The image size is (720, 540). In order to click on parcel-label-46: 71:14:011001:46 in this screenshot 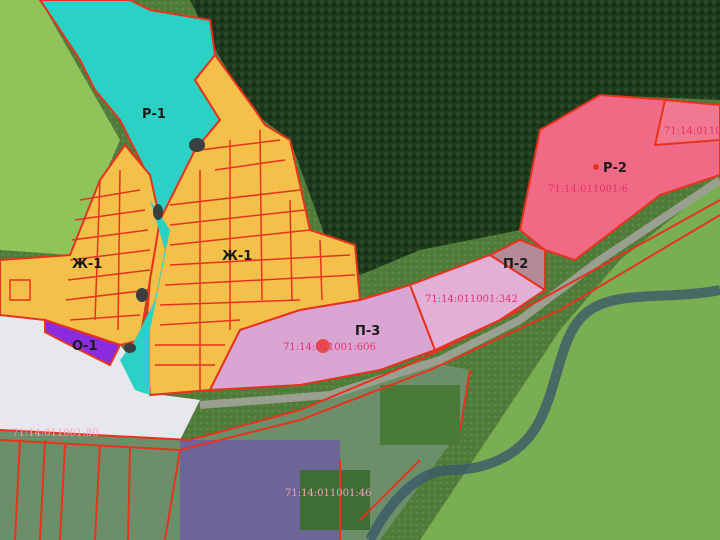, I will do `click(328, 493)`.